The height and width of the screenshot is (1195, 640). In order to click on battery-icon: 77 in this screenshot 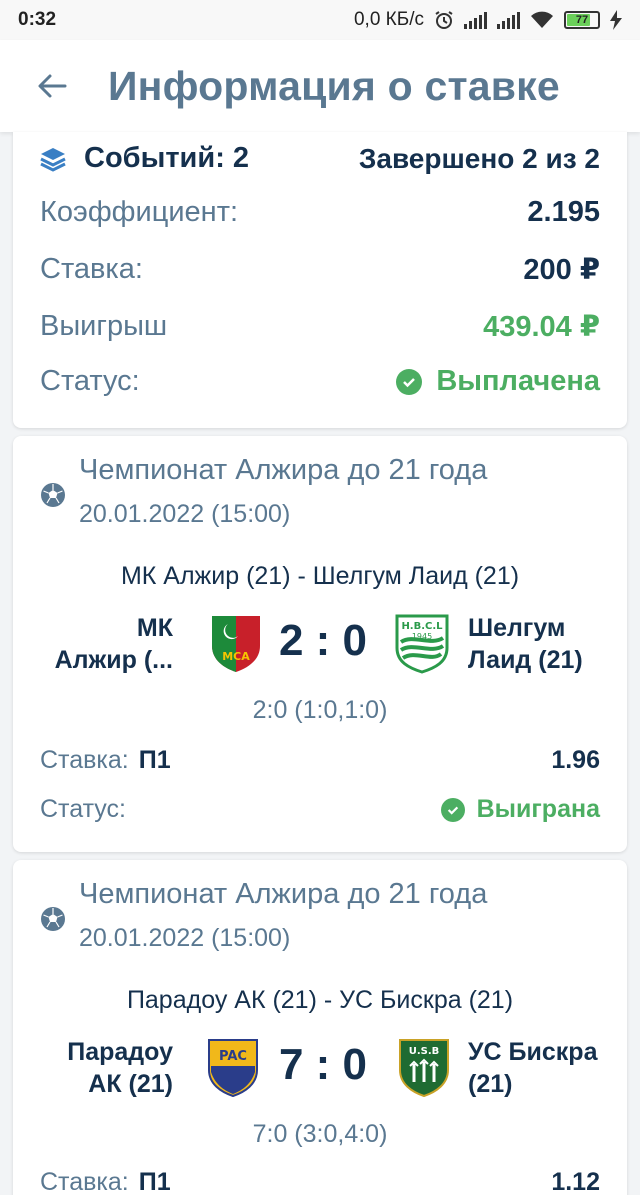, I will do `click(582, 20)`.